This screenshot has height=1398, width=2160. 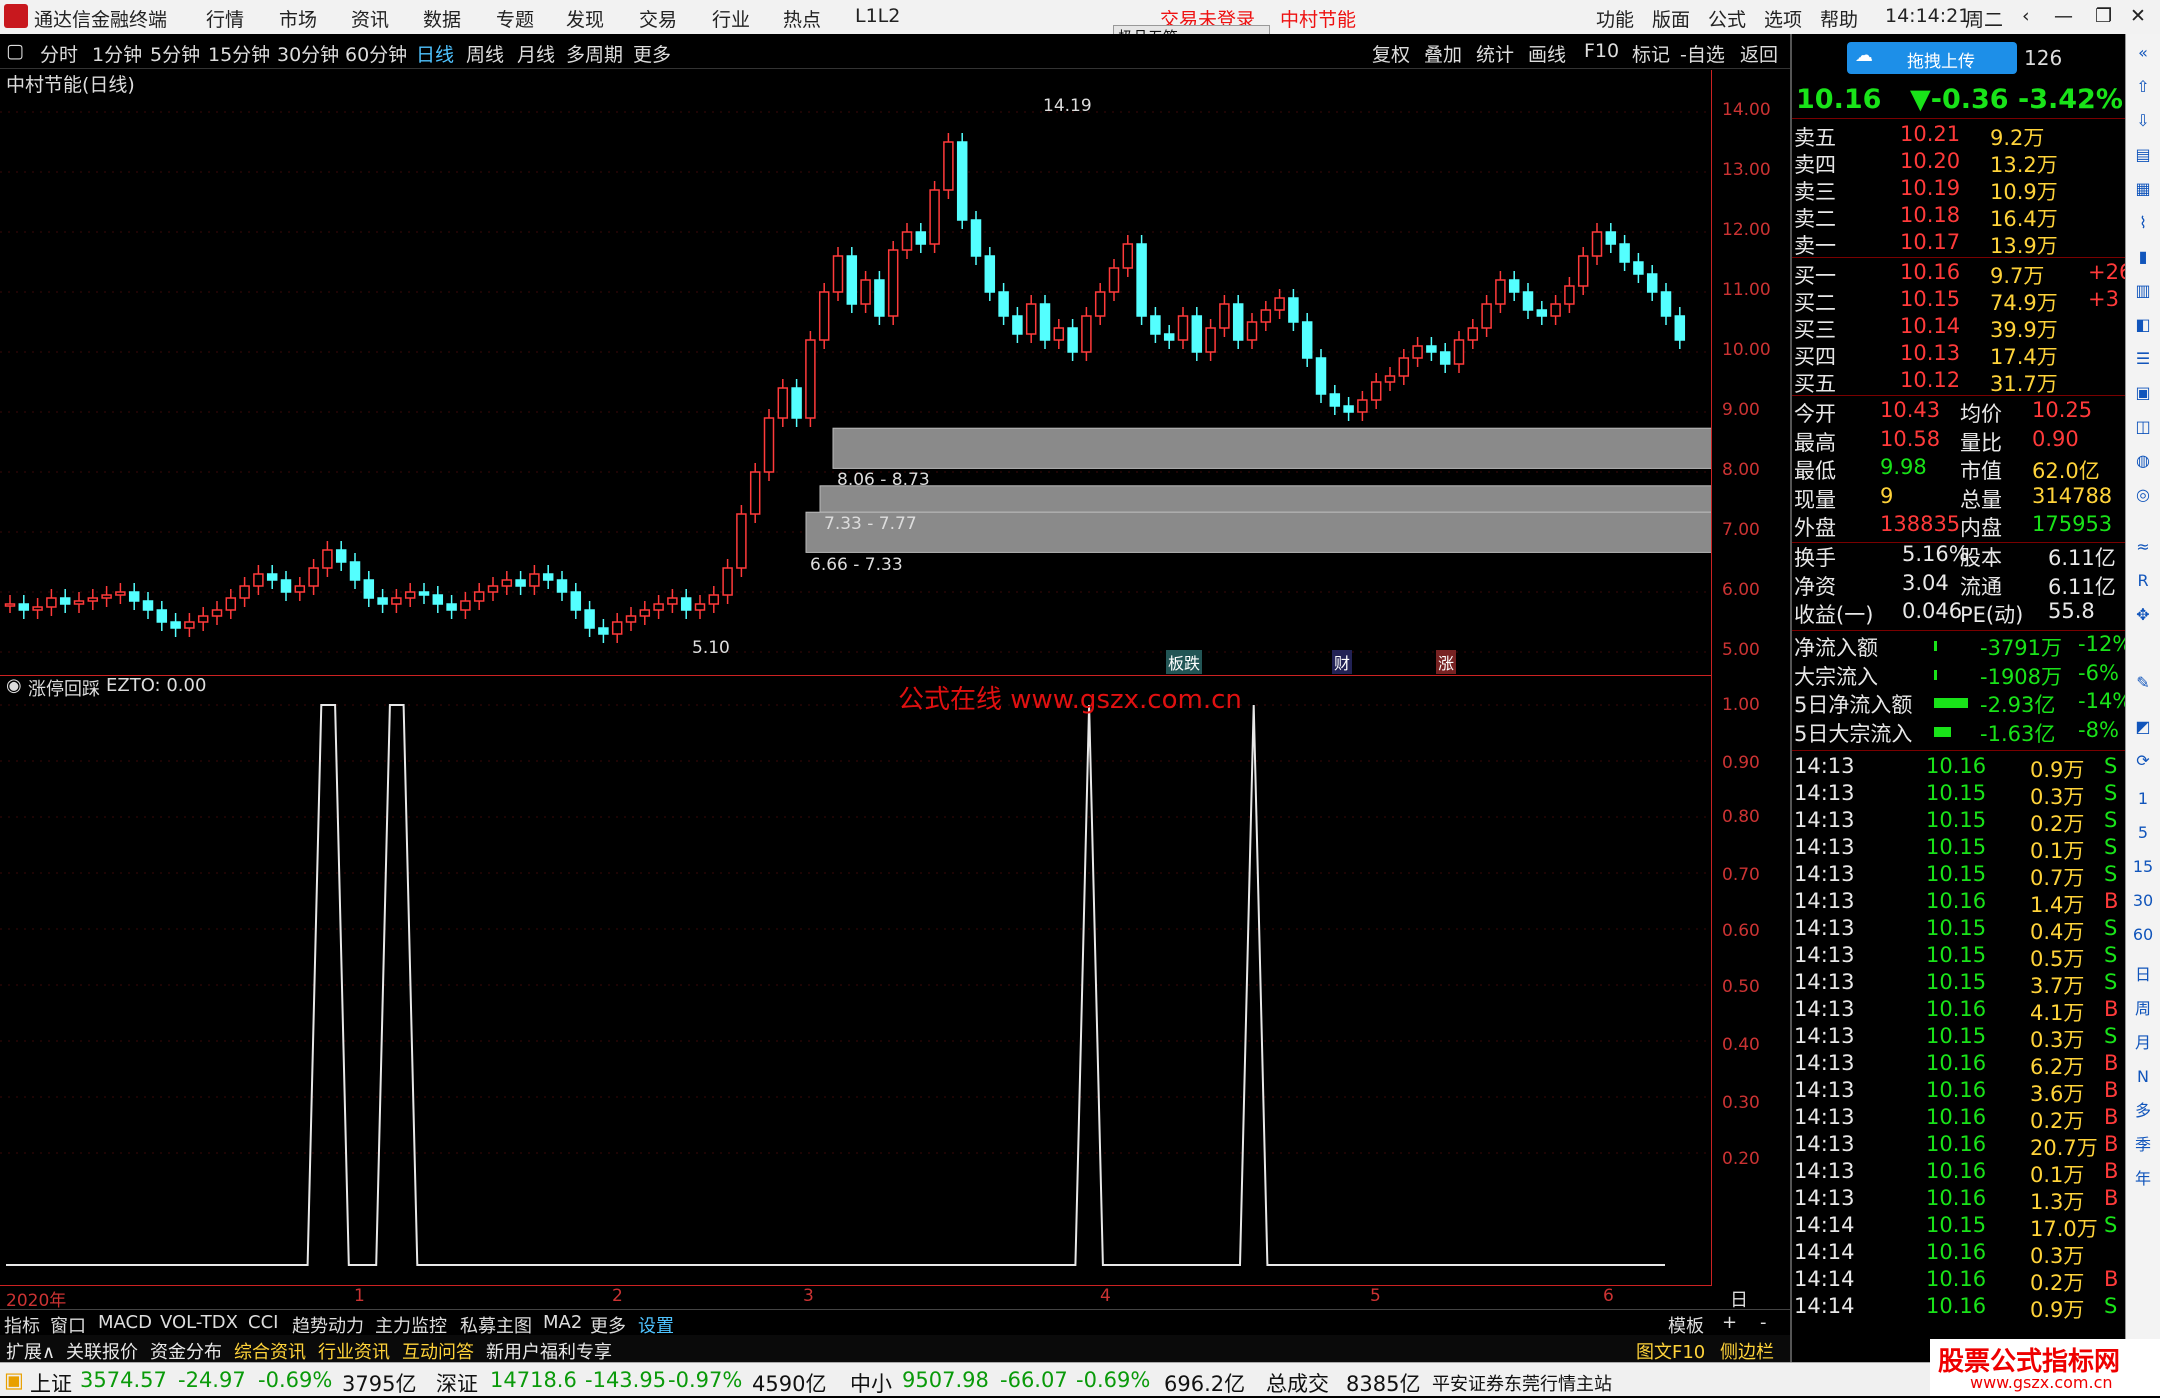 I want to click on period-tab-intraday: 分时, so click(x=59, y=53).